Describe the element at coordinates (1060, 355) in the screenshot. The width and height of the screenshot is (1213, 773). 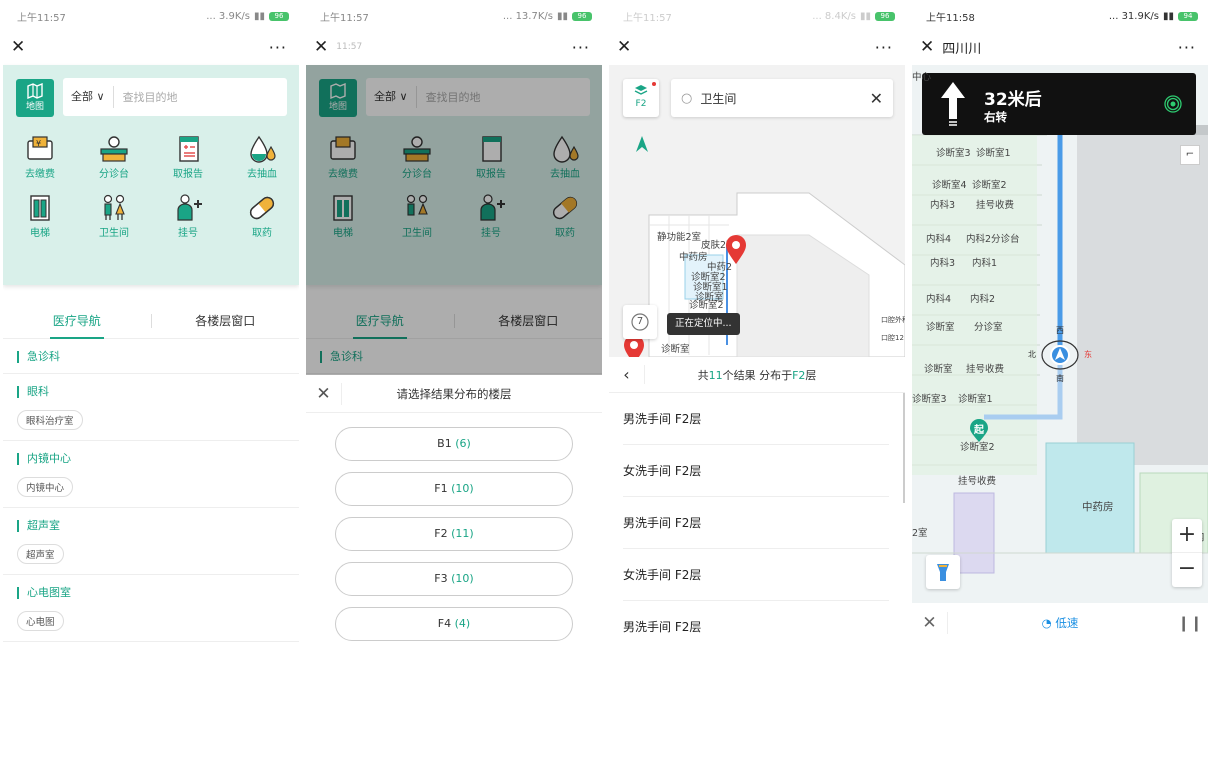
I see `compass-icon` at that location.